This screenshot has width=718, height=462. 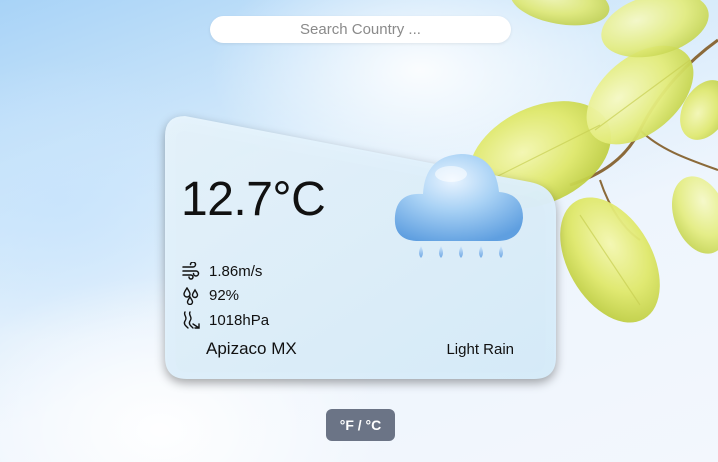 What do you see at coordinates (251, 348) in the screenshot?
I see `location-label: Apizaco MX` at bounding box center [251, 348].